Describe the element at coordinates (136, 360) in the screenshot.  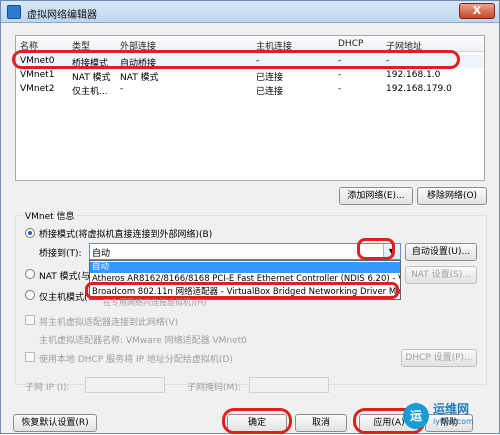
I see `use-dhcp-label: 使用本地 DHCP 服务将 IP 地址分配给虚拟机(D)` at that location.